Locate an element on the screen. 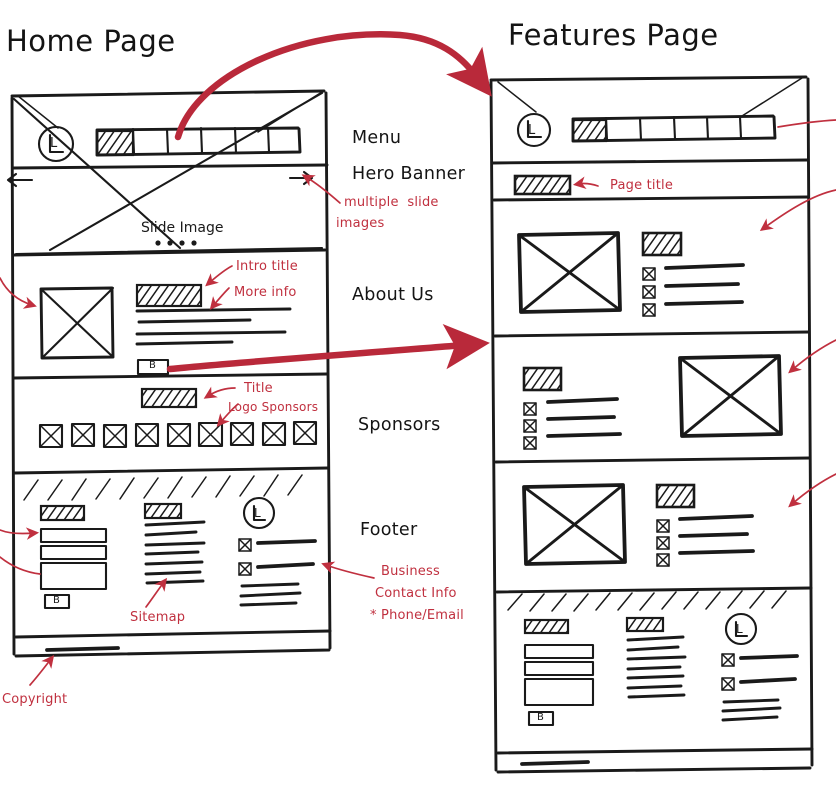 This screenshot has height=800, width=836. feature-1-image-placeholder is located at coordinates (569, 272).